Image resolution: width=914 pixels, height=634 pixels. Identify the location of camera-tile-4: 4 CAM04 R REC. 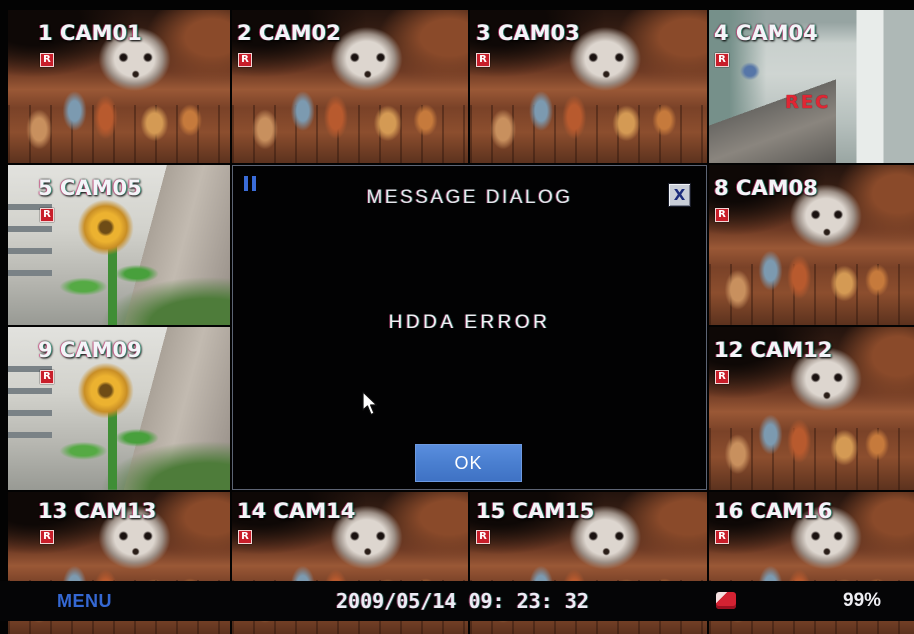
(811, 86).